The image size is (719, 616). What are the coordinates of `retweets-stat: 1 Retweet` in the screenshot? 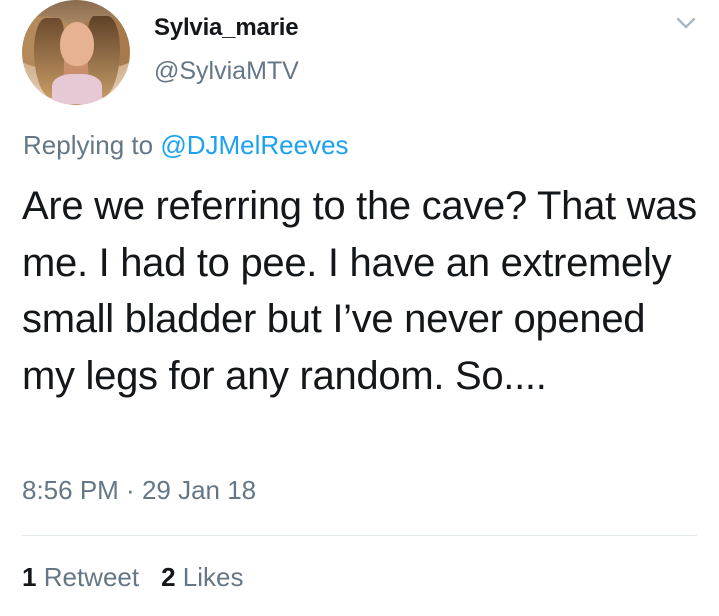 It's located at (80, 577).